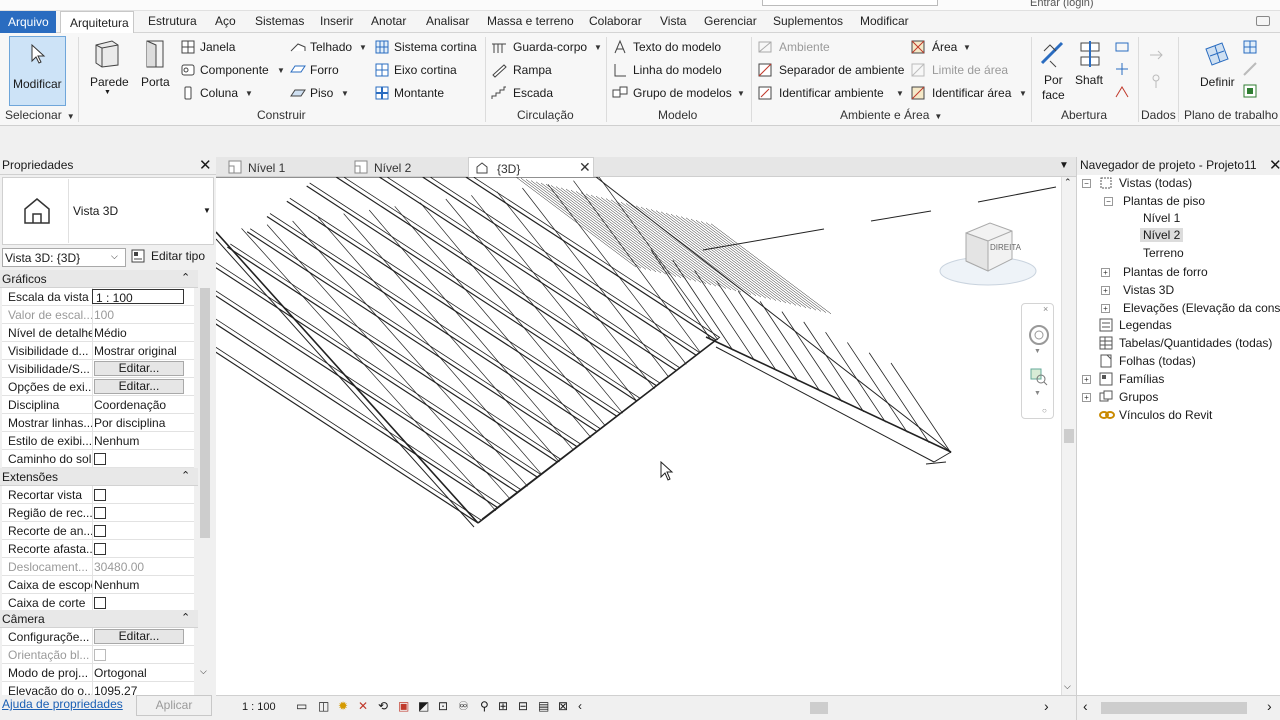 This screenshot has height=720, width=1280. I want to click on wall-opening-icon, so click(1122, 47).